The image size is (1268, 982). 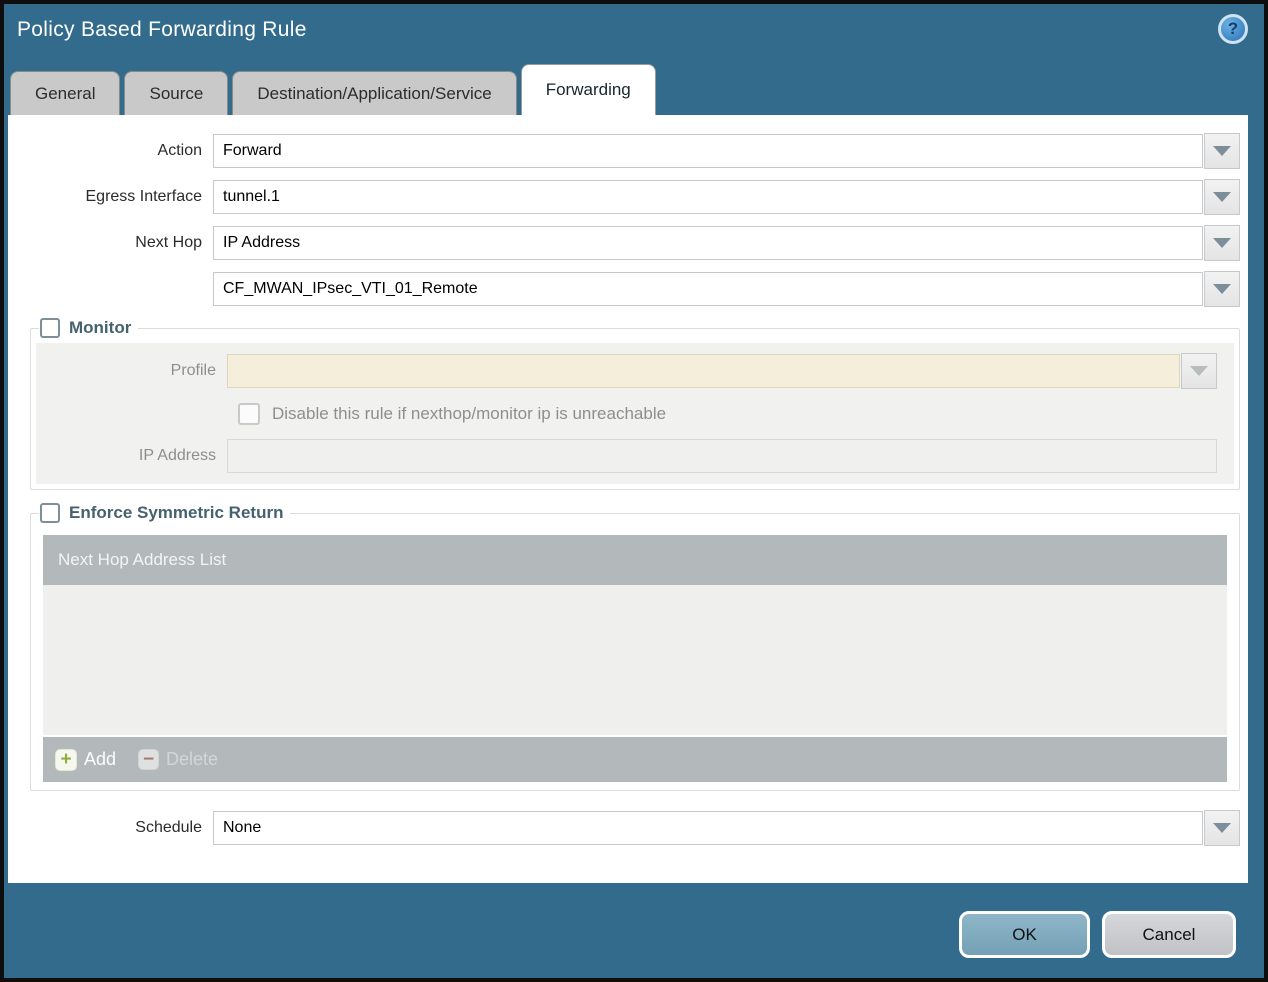 I want to click on action-row: Action, so click(x=624, y=151).